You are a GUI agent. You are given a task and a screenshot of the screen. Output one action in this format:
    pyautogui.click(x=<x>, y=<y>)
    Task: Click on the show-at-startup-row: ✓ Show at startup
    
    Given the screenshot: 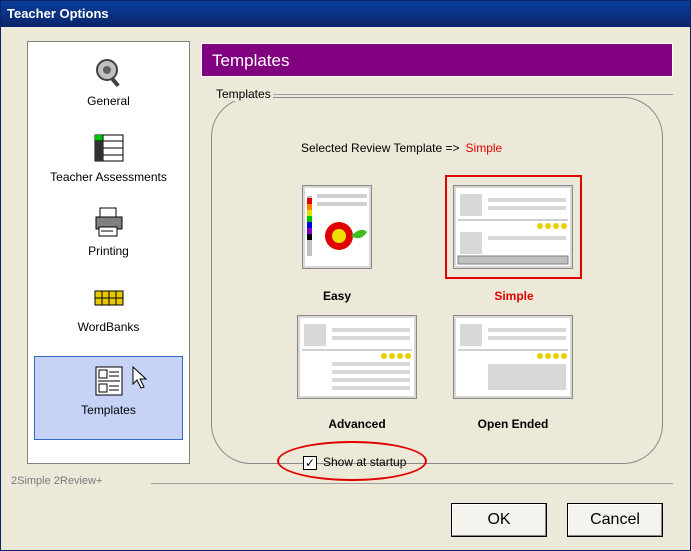 What is the action you would take?
    pyautogui.click(x=354, y=462)
    